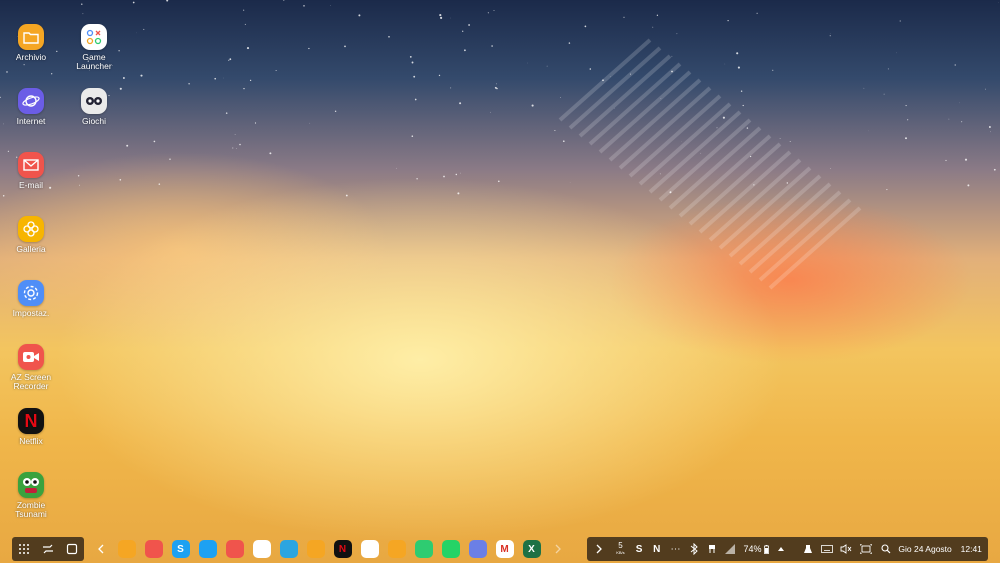  I want to click on desktop-icon-netflix: N Netflix, so click(31, 427).